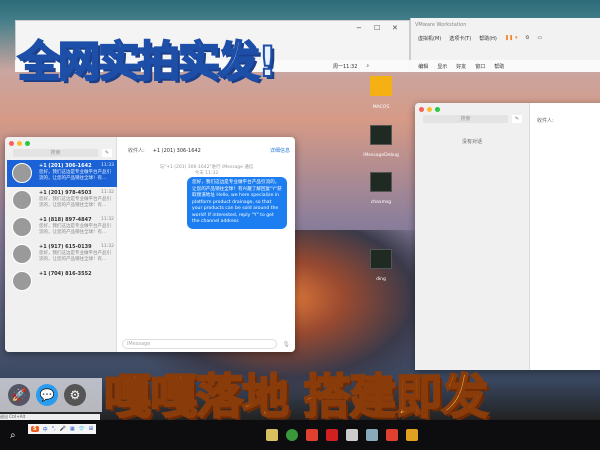  Describe the element at coordinates (296, 397) in the screenshot. I see `overlay-subtitle: 嘎嘎落地 搭建即发` at that location.